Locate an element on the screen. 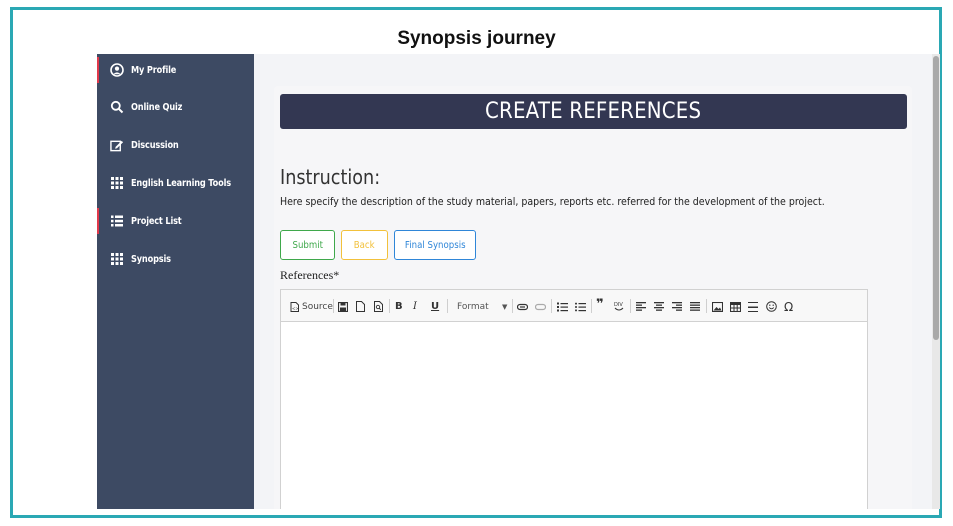 The width and height of the screenshot is (953, 526). references-label: References* is located at coordinates (310, 275).